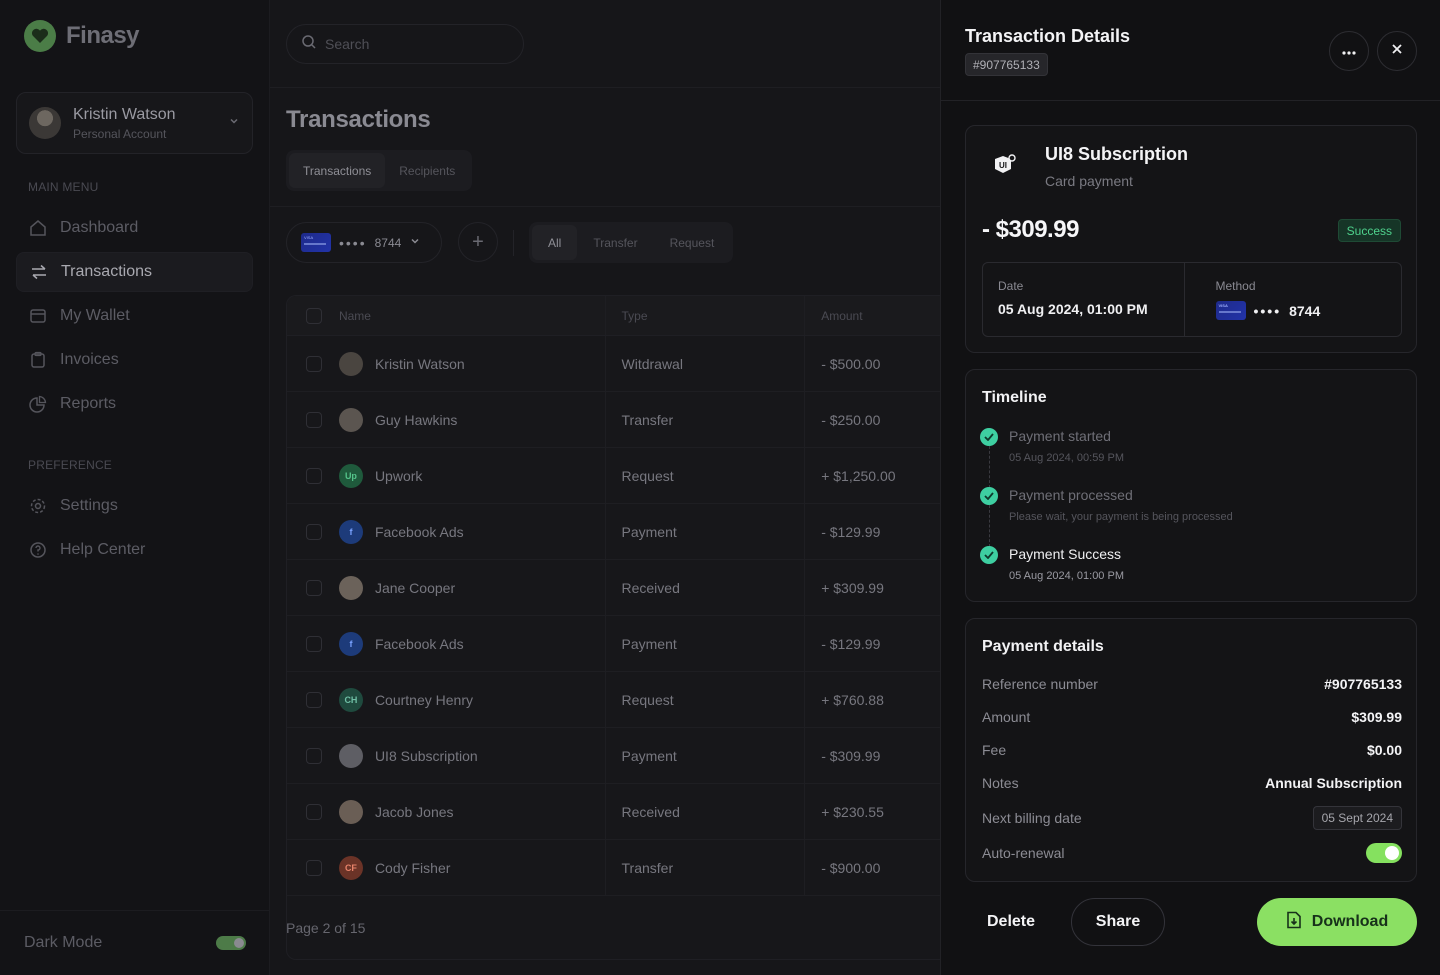 The height and width of the screenshot is (975, 1440). What do you see at coordinates (989, 526) in the screenshot?
I see `timeline-connector` at bounding box center [989, 526].